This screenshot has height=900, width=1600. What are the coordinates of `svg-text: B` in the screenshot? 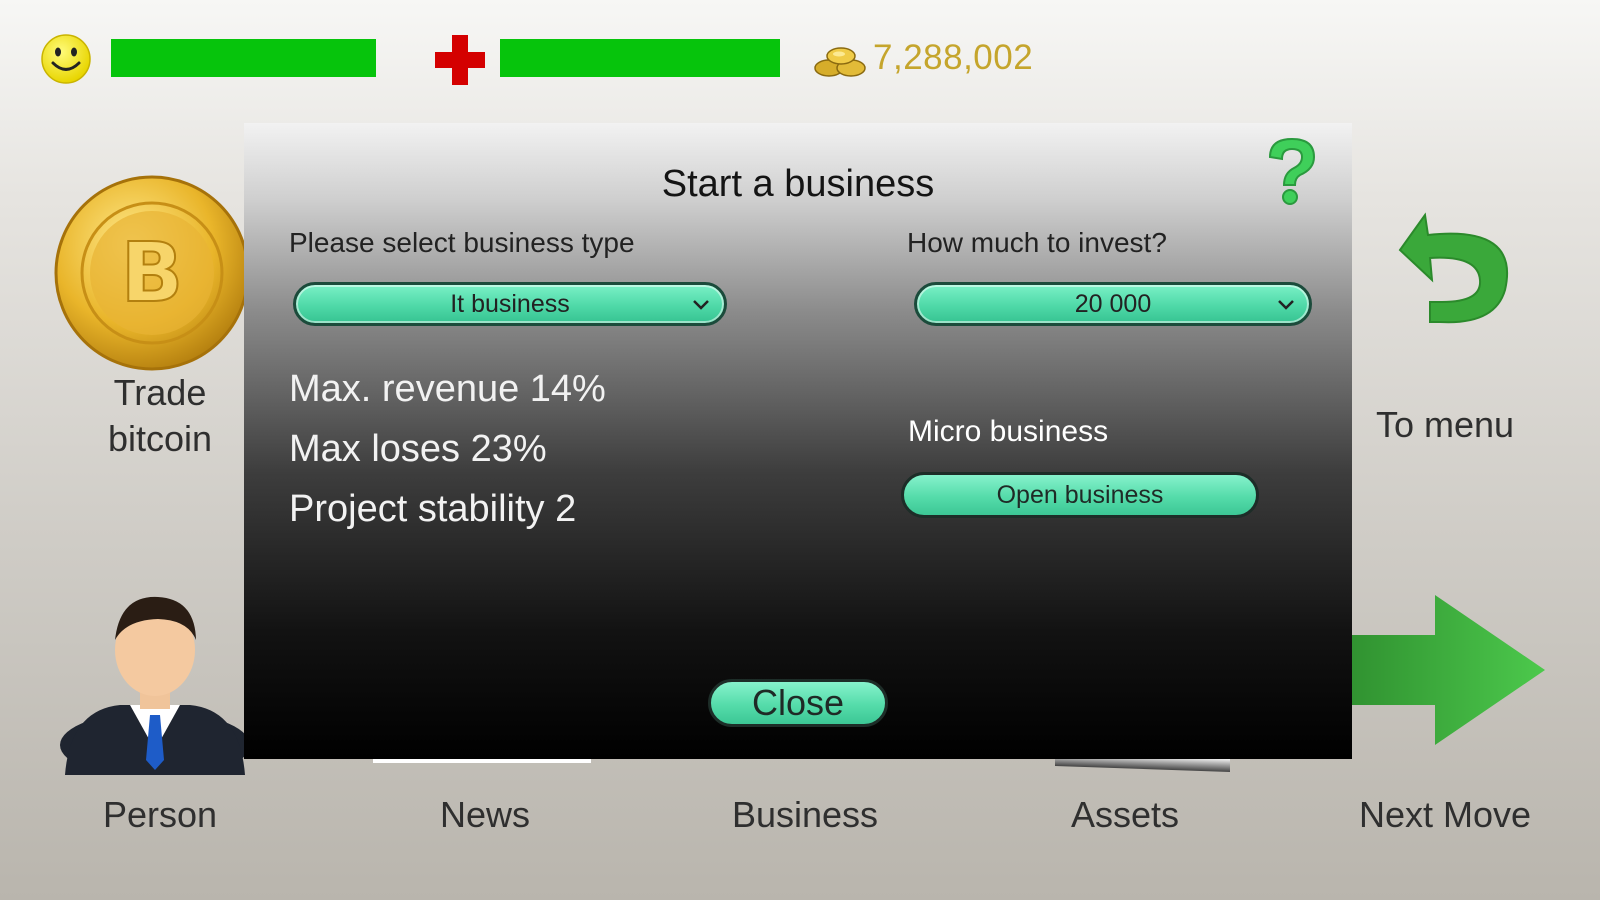 It's located at (152, 273).